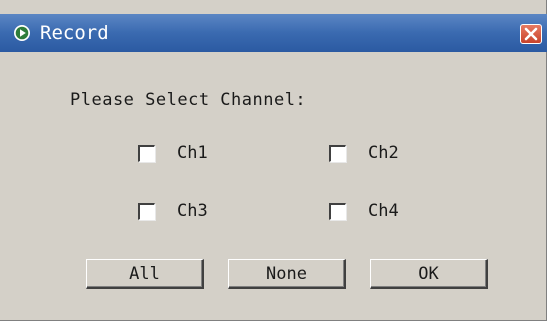 Image resolution: width=547 pixels, height=321 pixels. I want to click on checkbox-ch4: Ch4, so click(364, 211).